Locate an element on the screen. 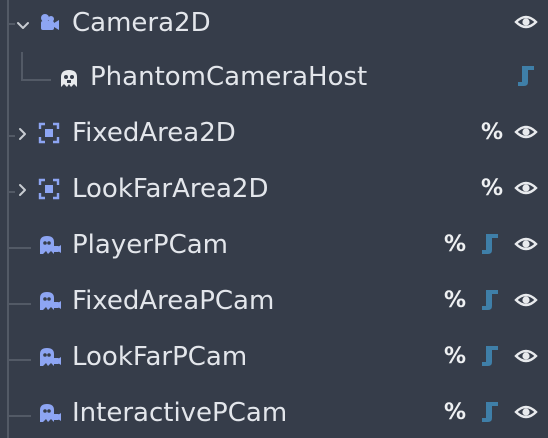  node-label: LookFarArea2D is located at coordinates (170, 189).